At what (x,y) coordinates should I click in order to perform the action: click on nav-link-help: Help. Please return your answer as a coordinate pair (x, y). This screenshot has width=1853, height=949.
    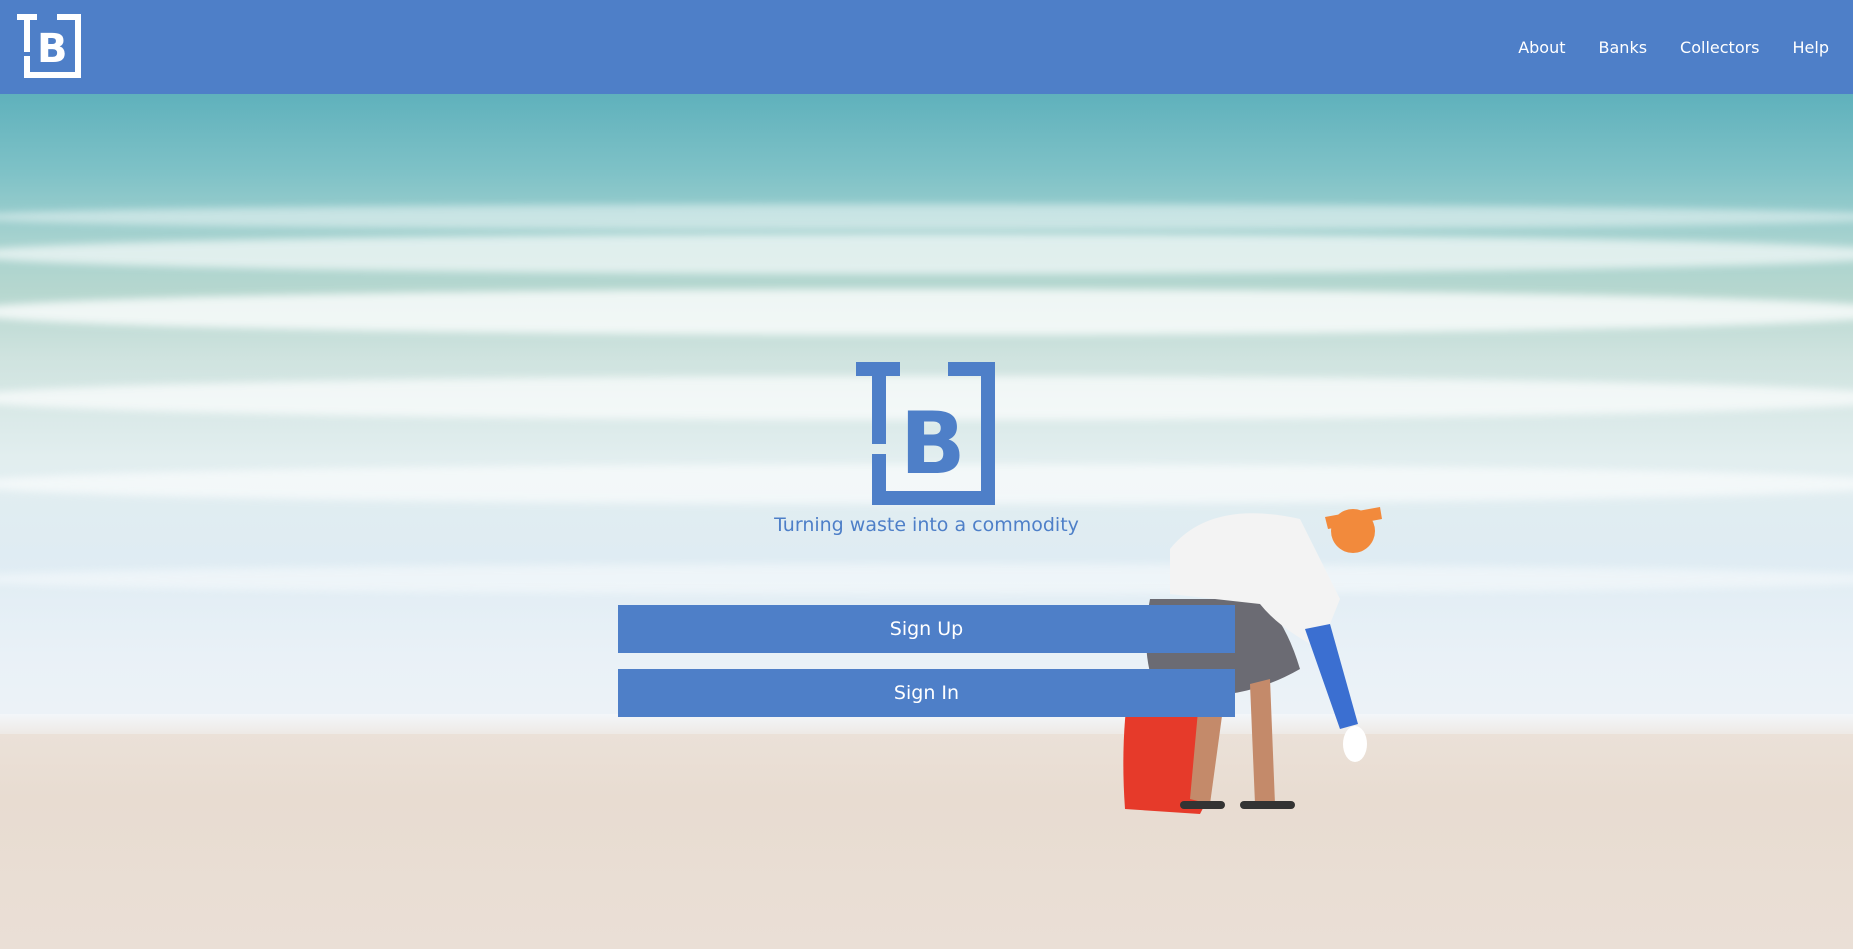
    Looking at the image, I should click on (1811, 47).